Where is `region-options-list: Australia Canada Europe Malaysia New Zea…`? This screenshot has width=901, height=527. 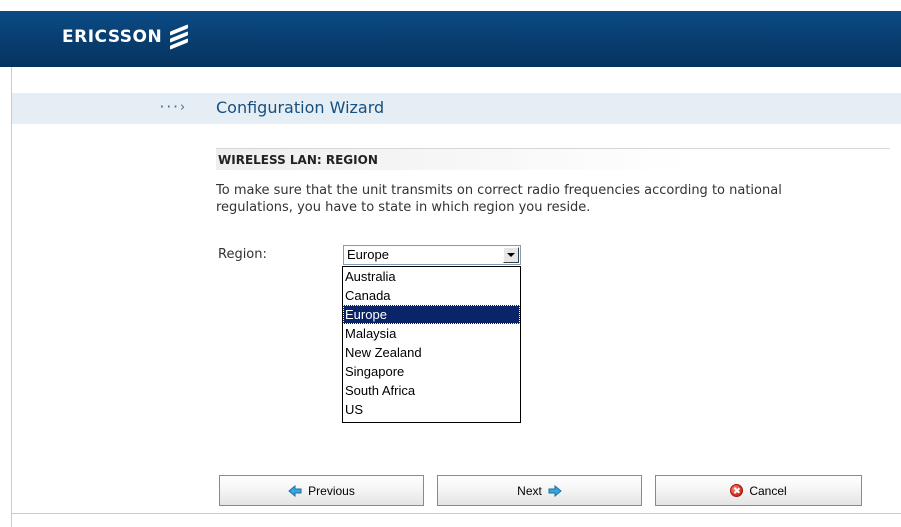
region-options-list: Australia Canada Europe Malaysia New Zea… is located at coordinates (431, 344).